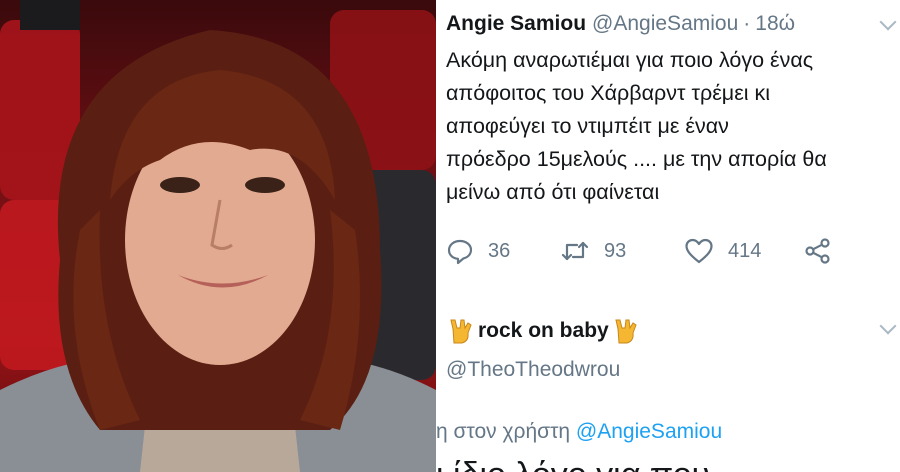  I want to click on like-count: 414, so click(745, 250).